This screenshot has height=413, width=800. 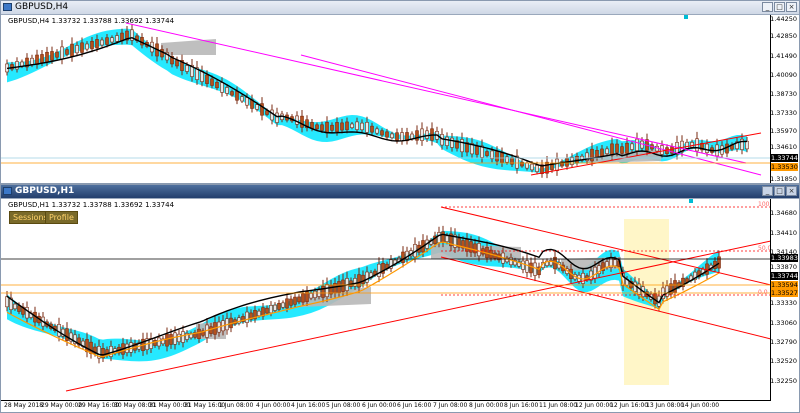 I want to click on time-tick: 6 Jun 00:00, so click(x=379, y=405).